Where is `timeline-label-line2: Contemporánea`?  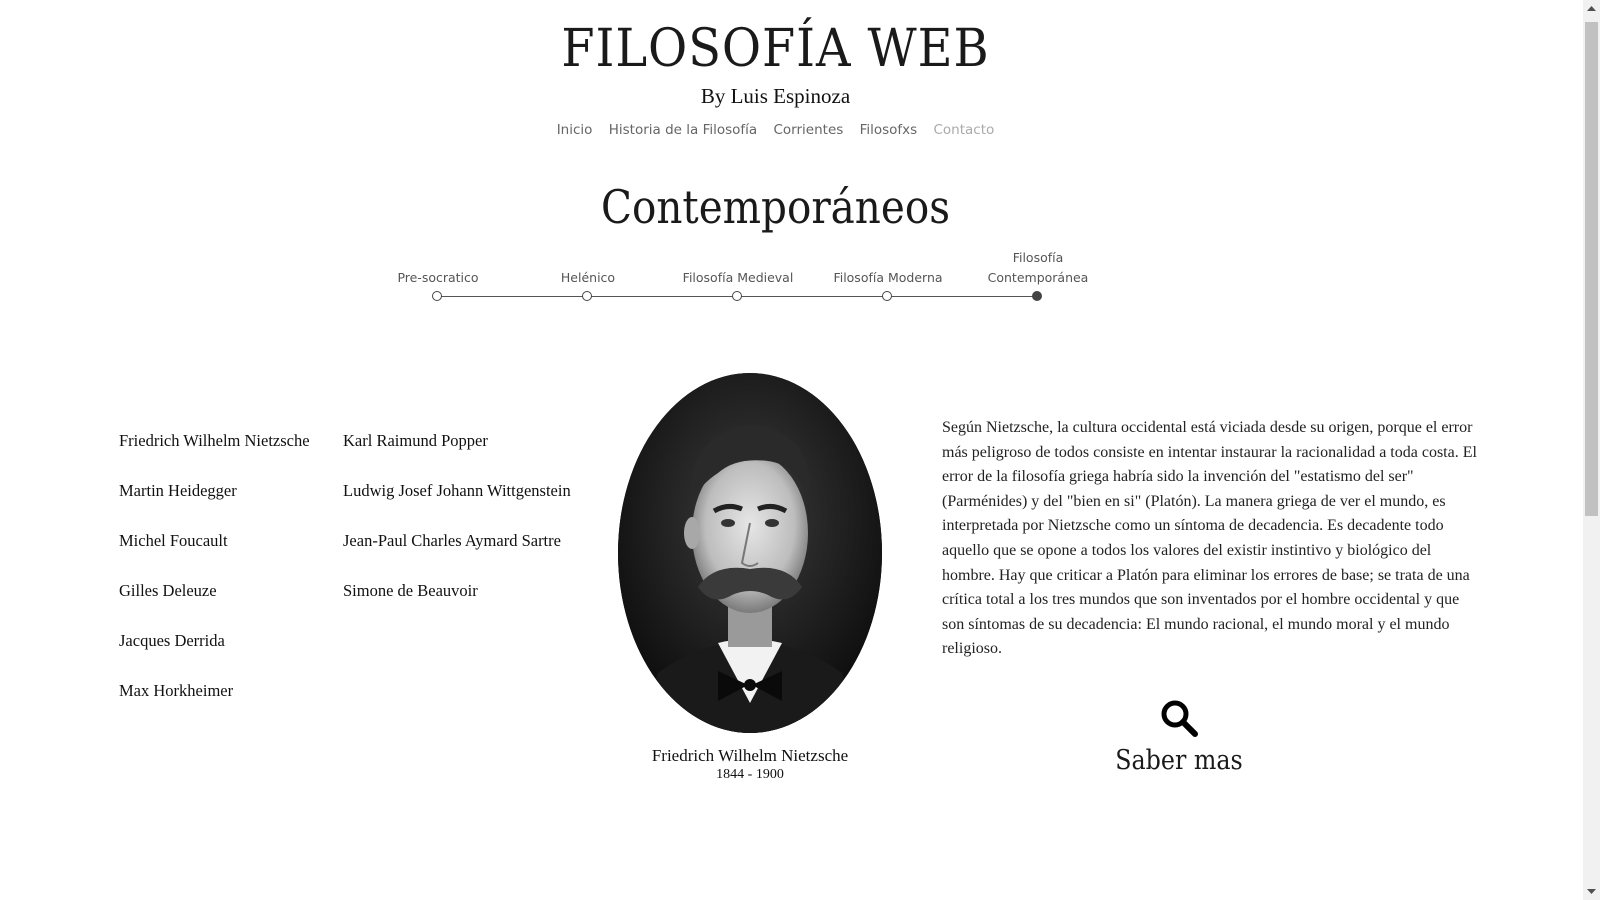 timeline-label-line2: Contemporánea is located at coordinates (1038, 277).